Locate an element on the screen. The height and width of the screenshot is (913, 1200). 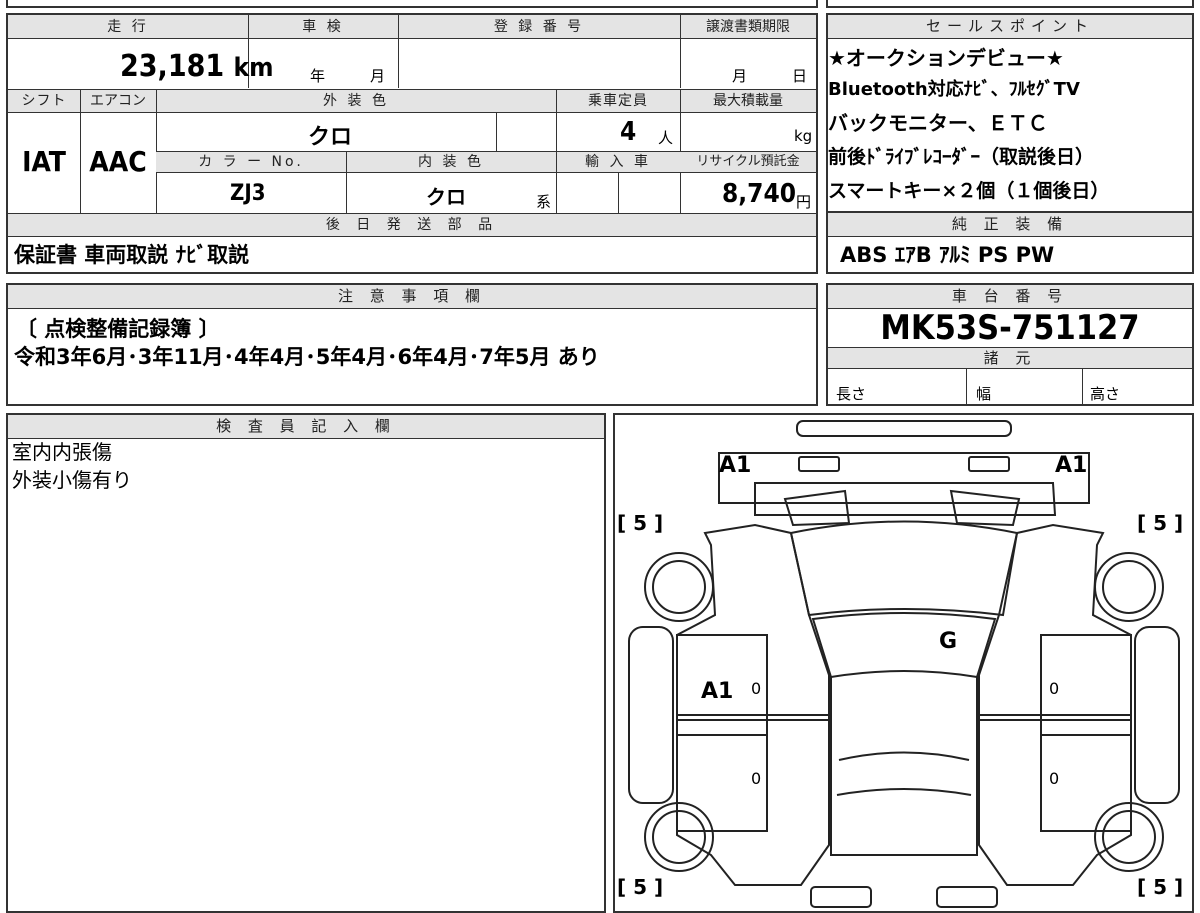
max-load-label: 最大積載量 is located at coordinates (748, 101).